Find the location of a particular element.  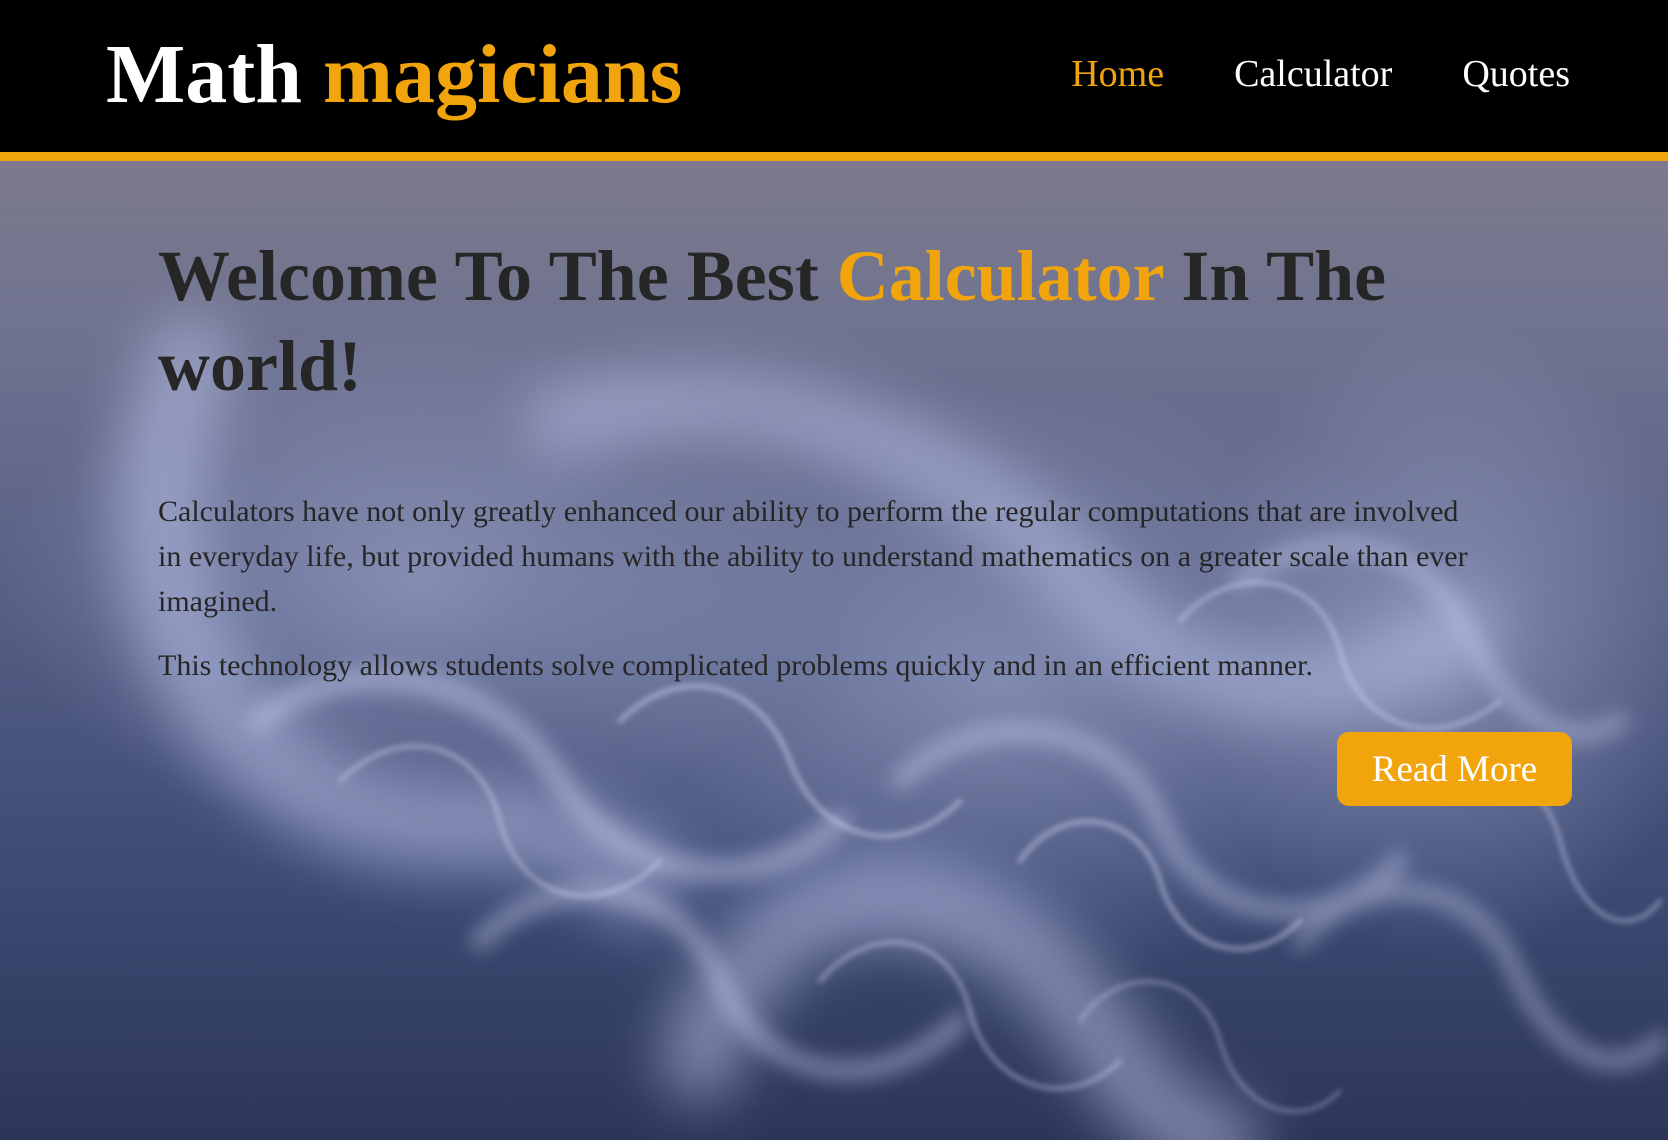

nav-link-calculator: Calculator is located at coordinates (1313, 74).